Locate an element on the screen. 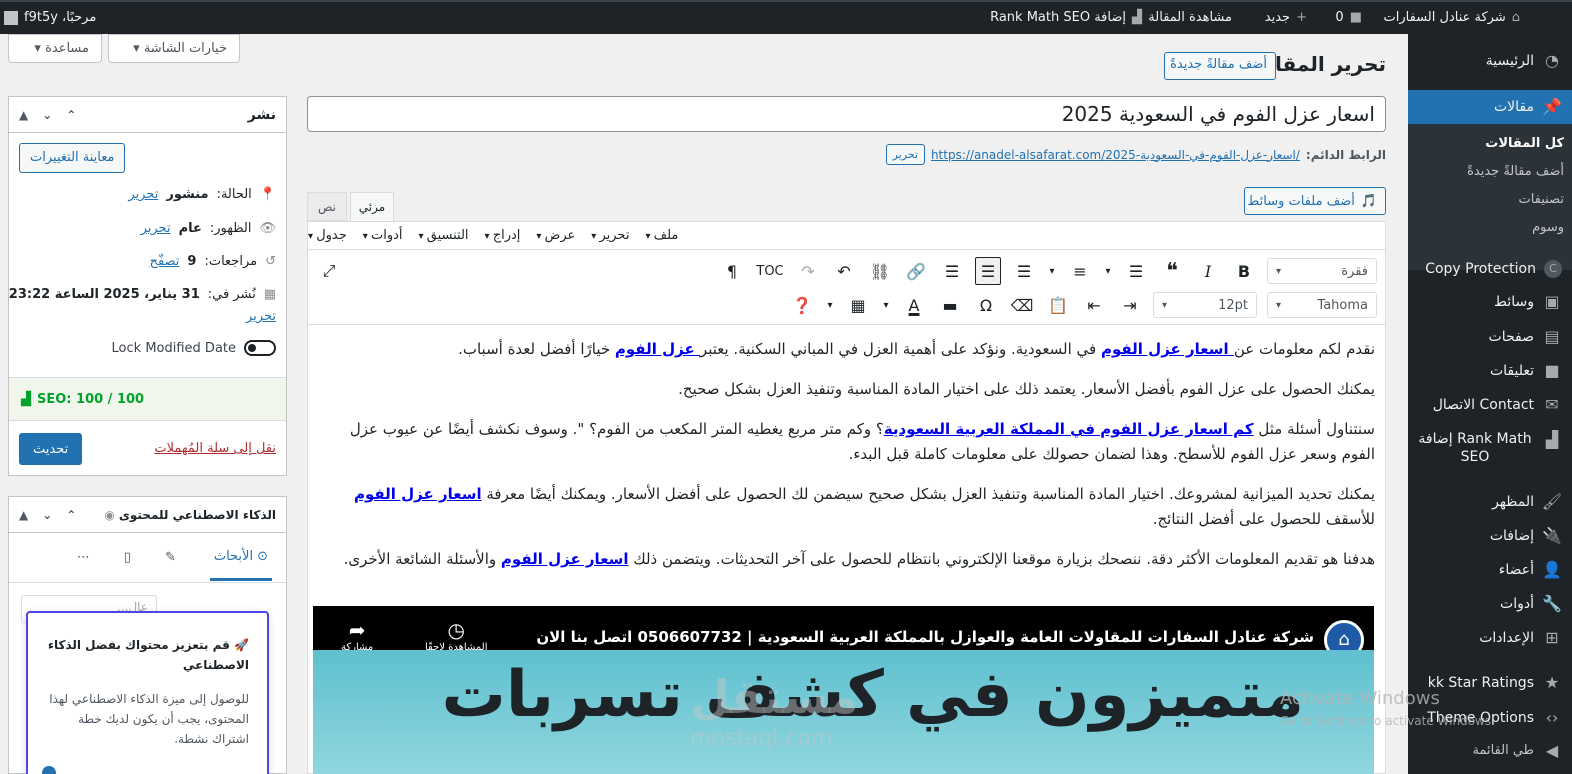 This screenshot has height=774, width=1572. submenu-categories: تصنيفات is located at coordinates (1490, 199).